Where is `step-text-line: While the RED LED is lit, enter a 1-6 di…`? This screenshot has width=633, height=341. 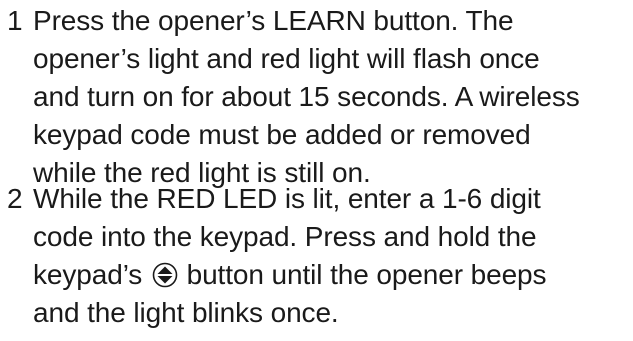
step-text-line: While the RED LED is lit, enter a 1-6 di… is located at coordinates (287, 198).